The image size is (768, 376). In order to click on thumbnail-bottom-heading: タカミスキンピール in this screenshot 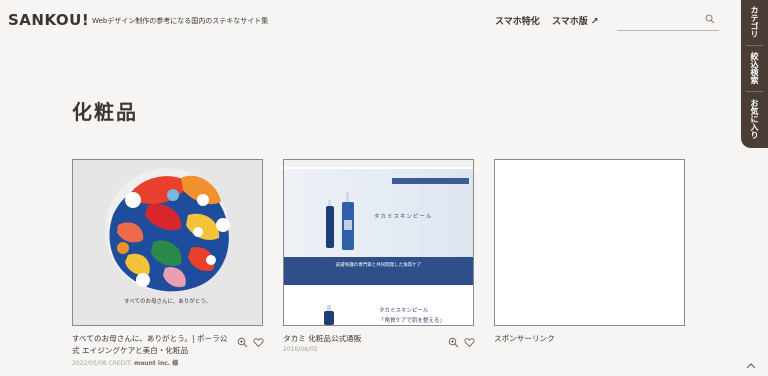, I will do `click(404, 311)`.